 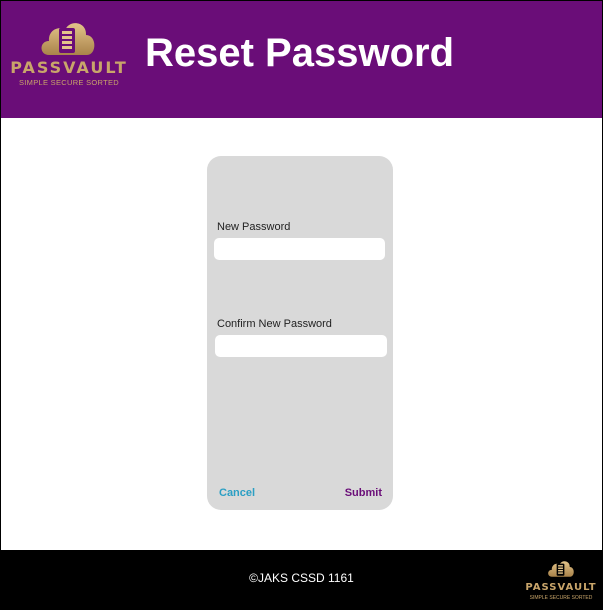 What do you see at coordinates (300, 53) in the screenshot?
I see `page-title: Reset Password` at bounding box center [300, 53].